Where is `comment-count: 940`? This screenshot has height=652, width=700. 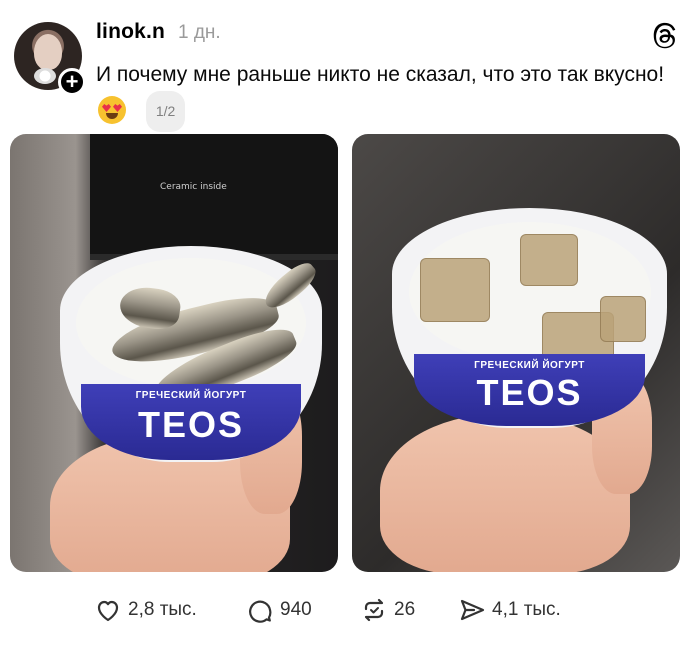
comment-count: 940 is located at coordinates (296, 609).